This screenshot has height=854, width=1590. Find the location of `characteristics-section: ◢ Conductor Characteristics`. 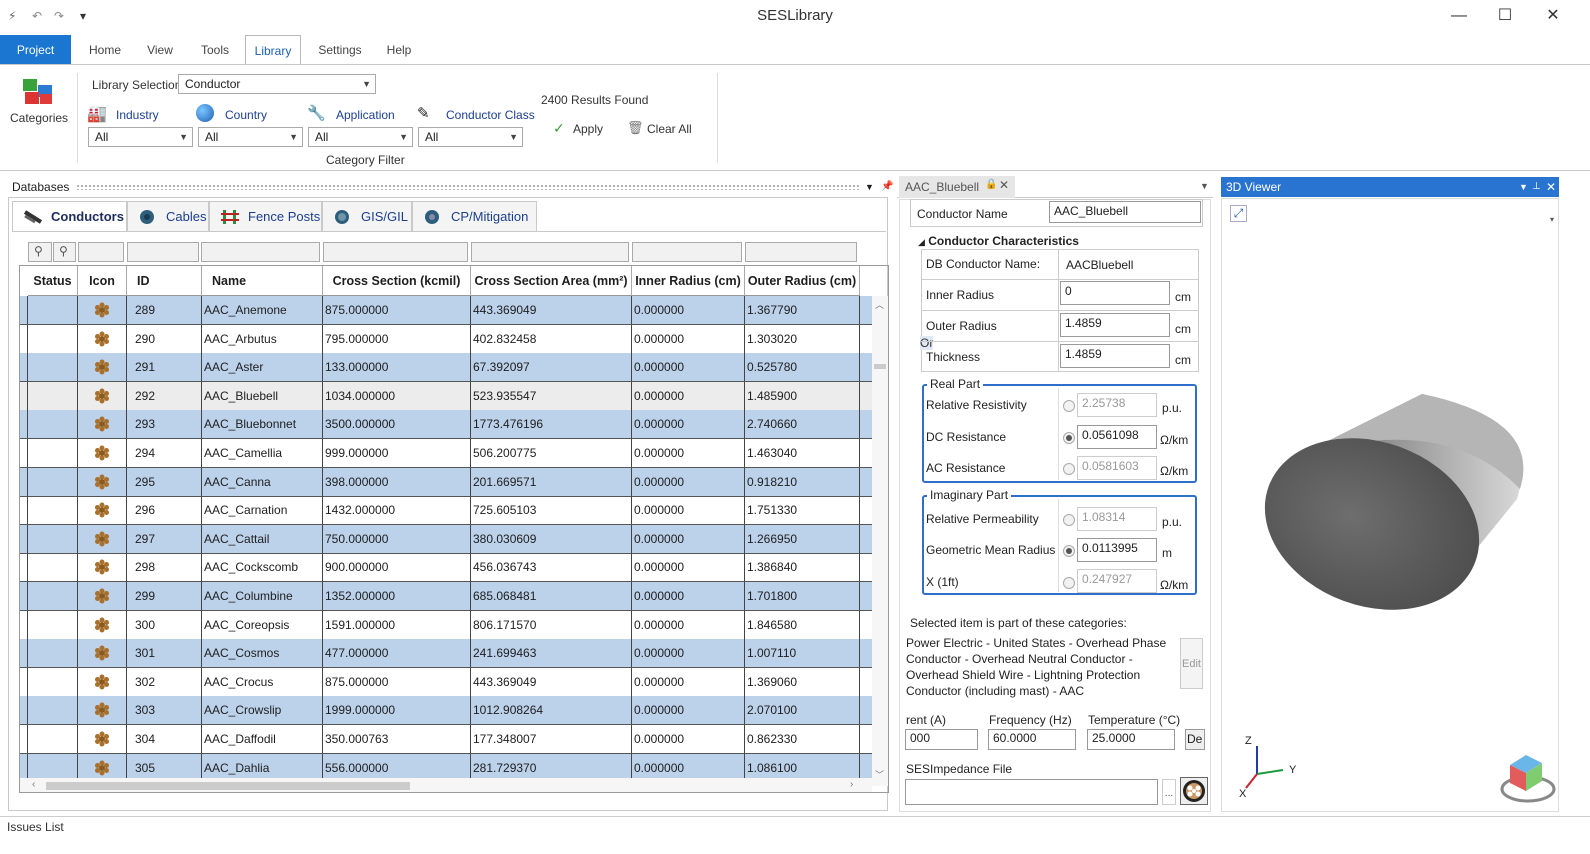

characteristics-section: ◢ Conductor Characteristics is located at coordinates (998, 241).